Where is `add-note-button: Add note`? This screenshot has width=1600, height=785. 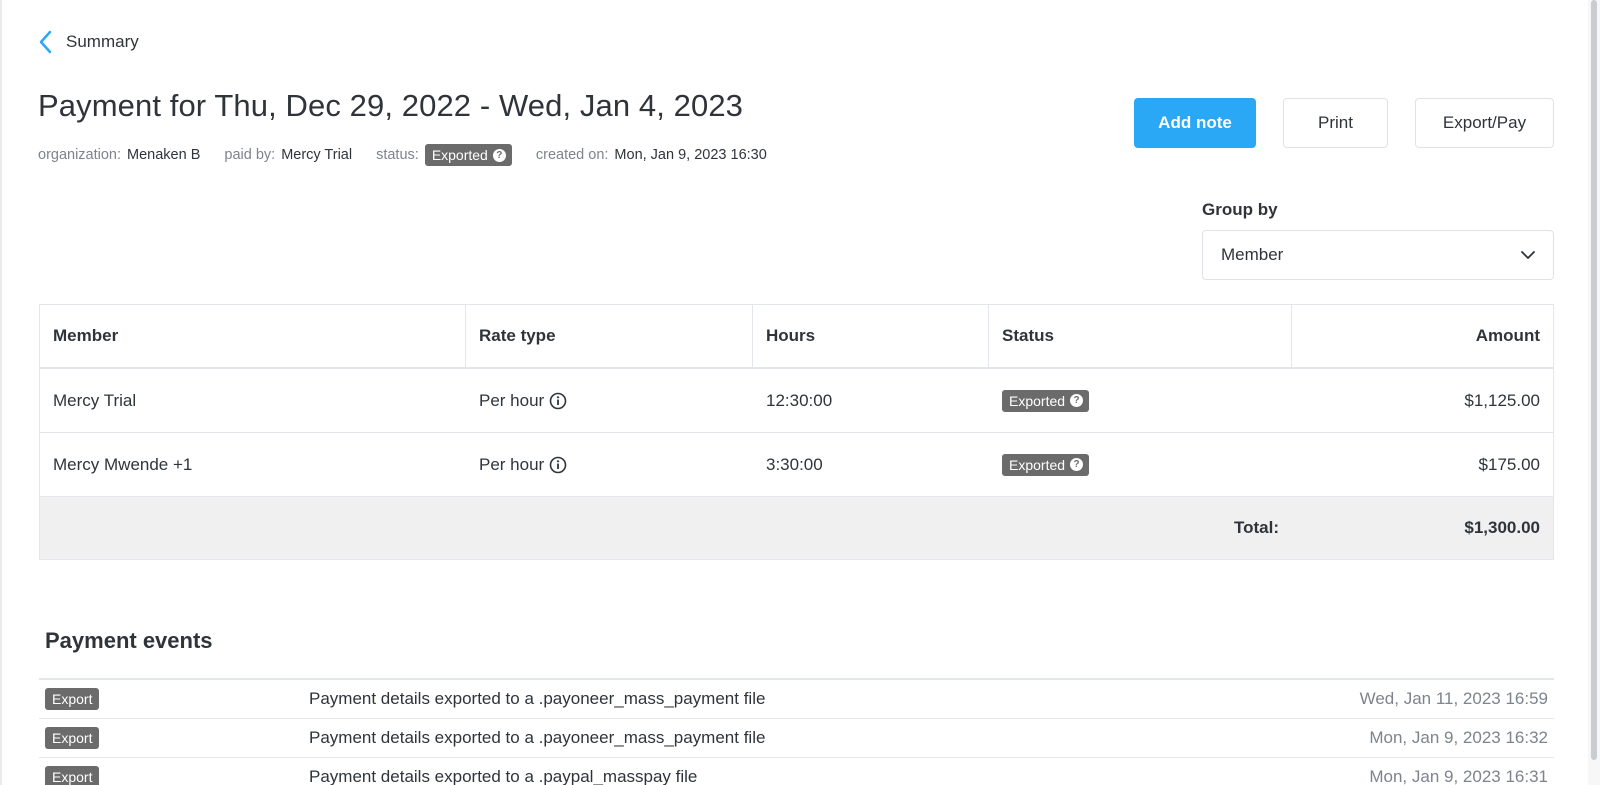 add-note-button: Add note is located at coordinates (1195, 123).